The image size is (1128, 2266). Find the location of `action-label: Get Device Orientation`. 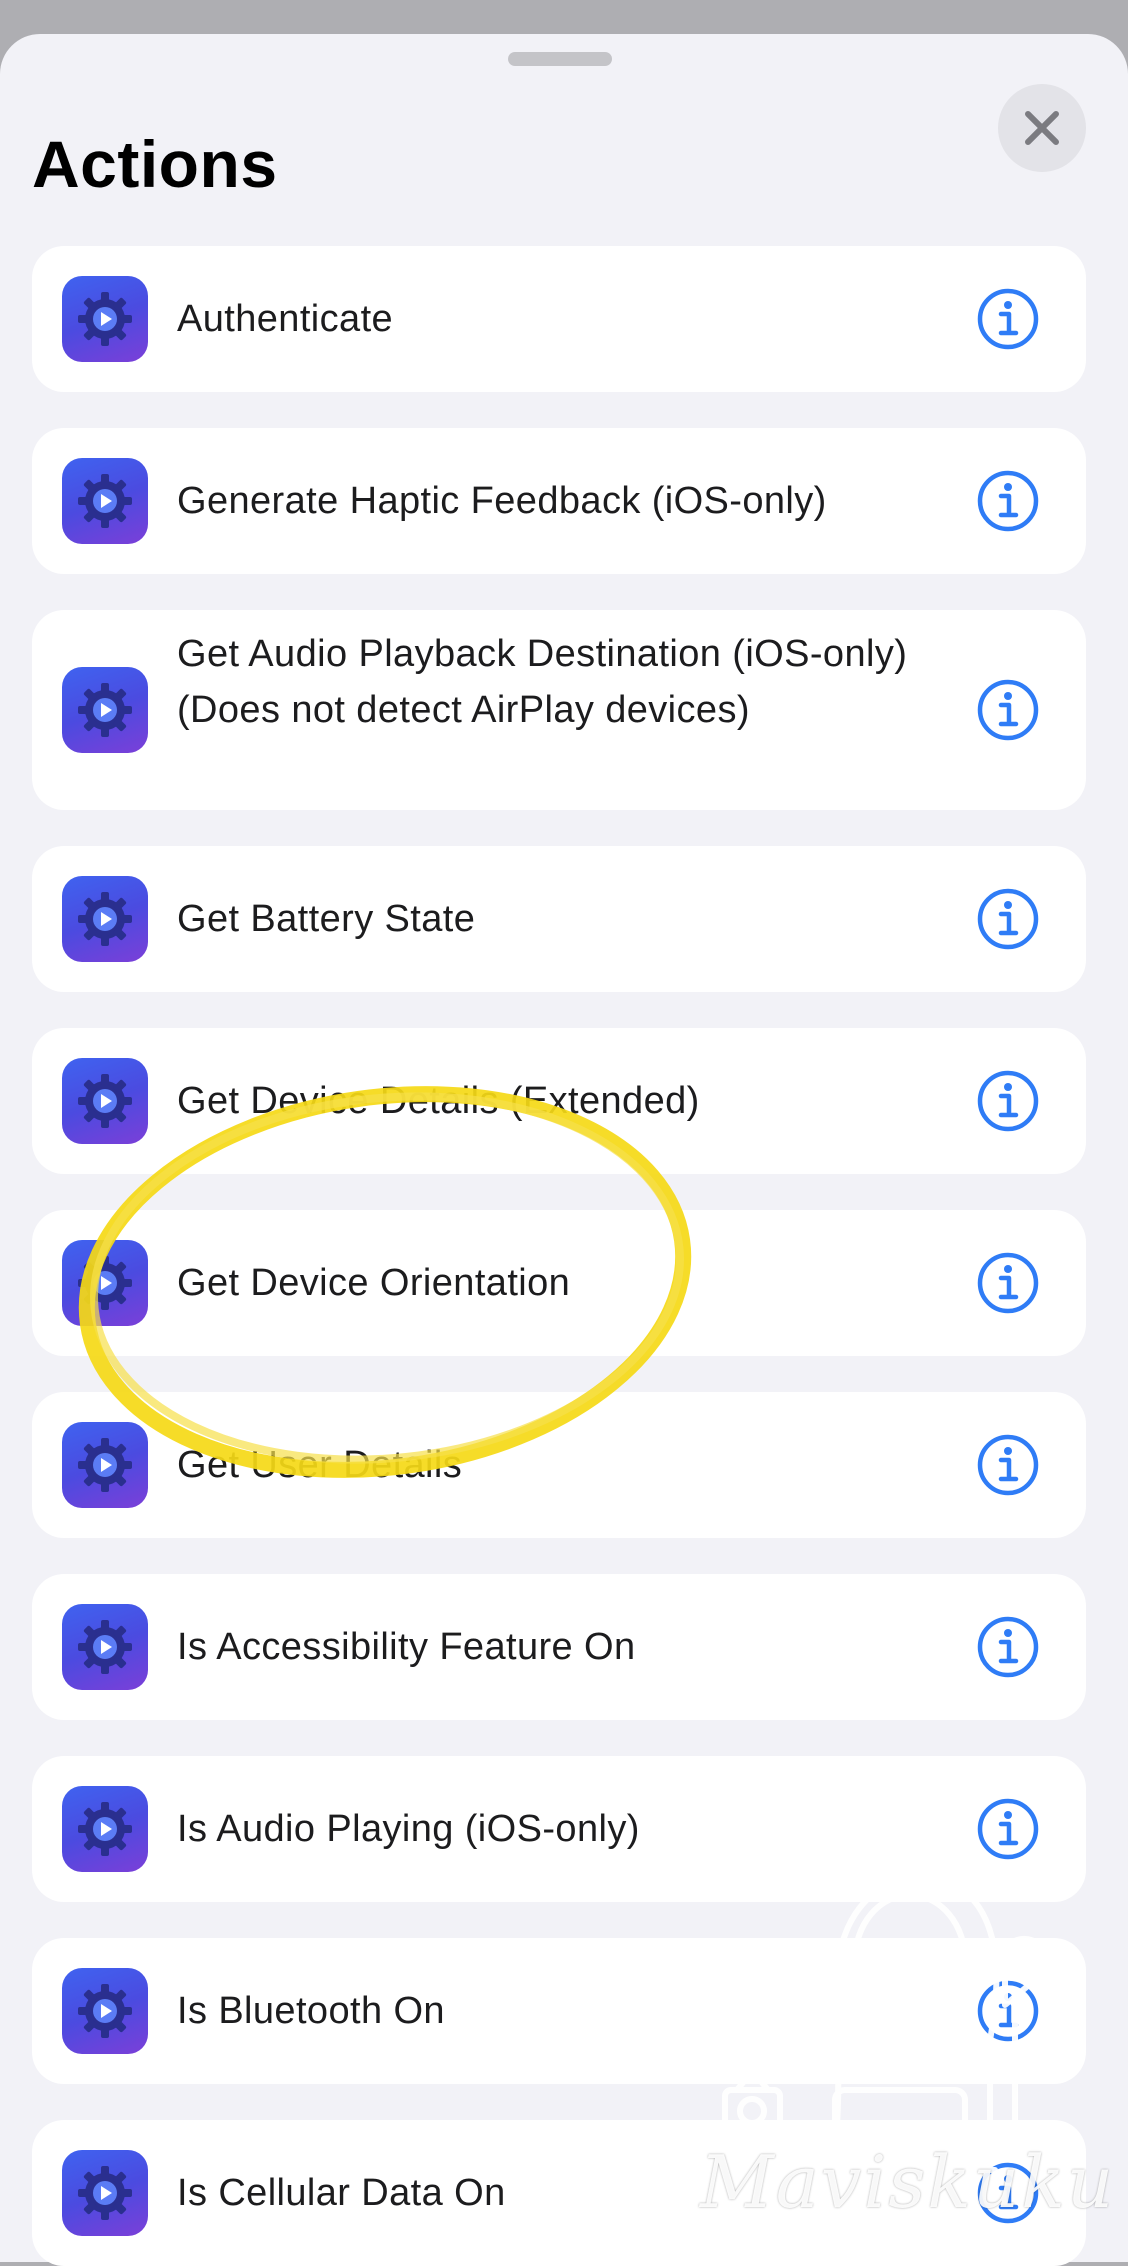

action-label: Get Device Orientation is located at coordinates (374, 1283).